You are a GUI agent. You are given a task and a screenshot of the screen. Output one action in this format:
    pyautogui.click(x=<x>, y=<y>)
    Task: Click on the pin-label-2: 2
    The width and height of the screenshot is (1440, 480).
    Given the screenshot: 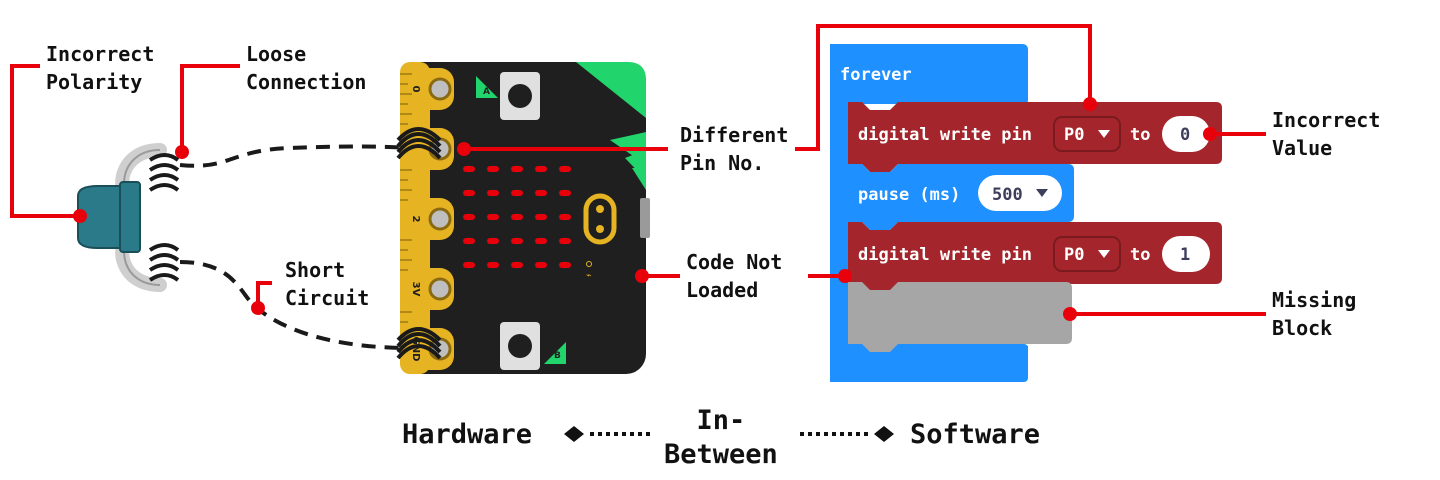 What is the action you would take?
    pyautogui.click(x=415, y=219)
    